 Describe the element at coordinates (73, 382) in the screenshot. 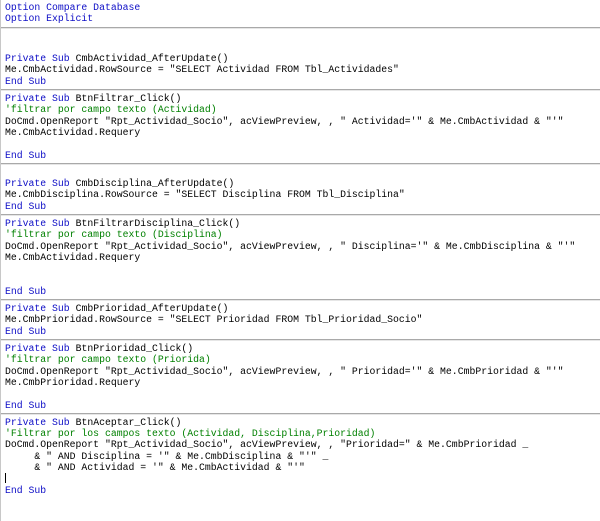

I see `code-token: Me.CmbPrioridad.Requery` at that location.